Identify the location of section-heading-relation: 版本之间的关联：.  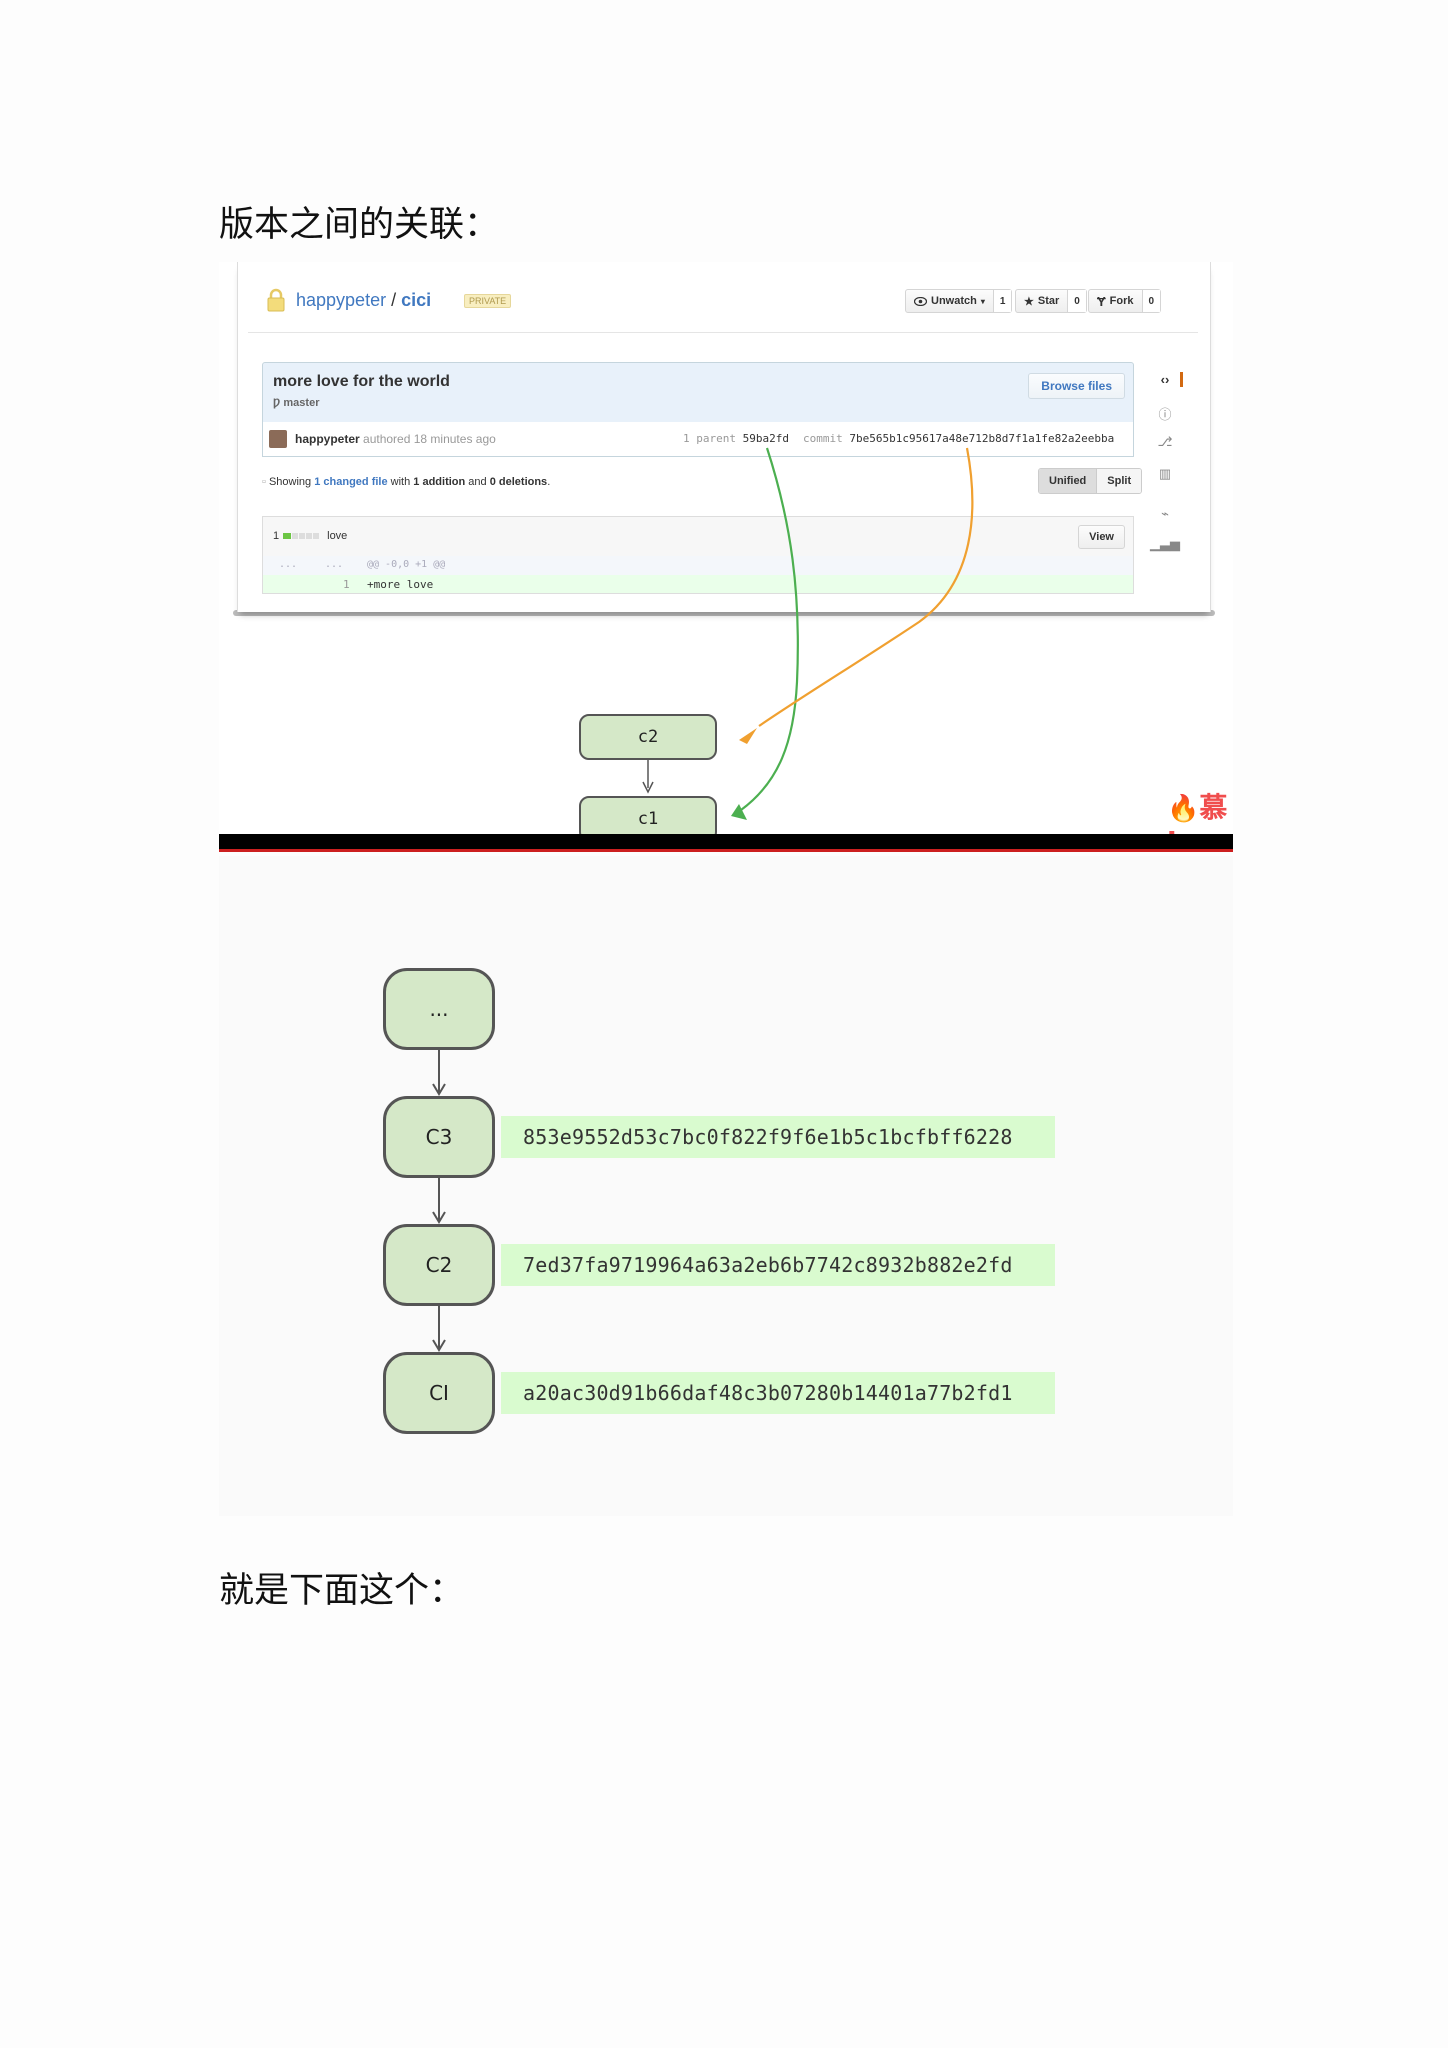
(359, 225).